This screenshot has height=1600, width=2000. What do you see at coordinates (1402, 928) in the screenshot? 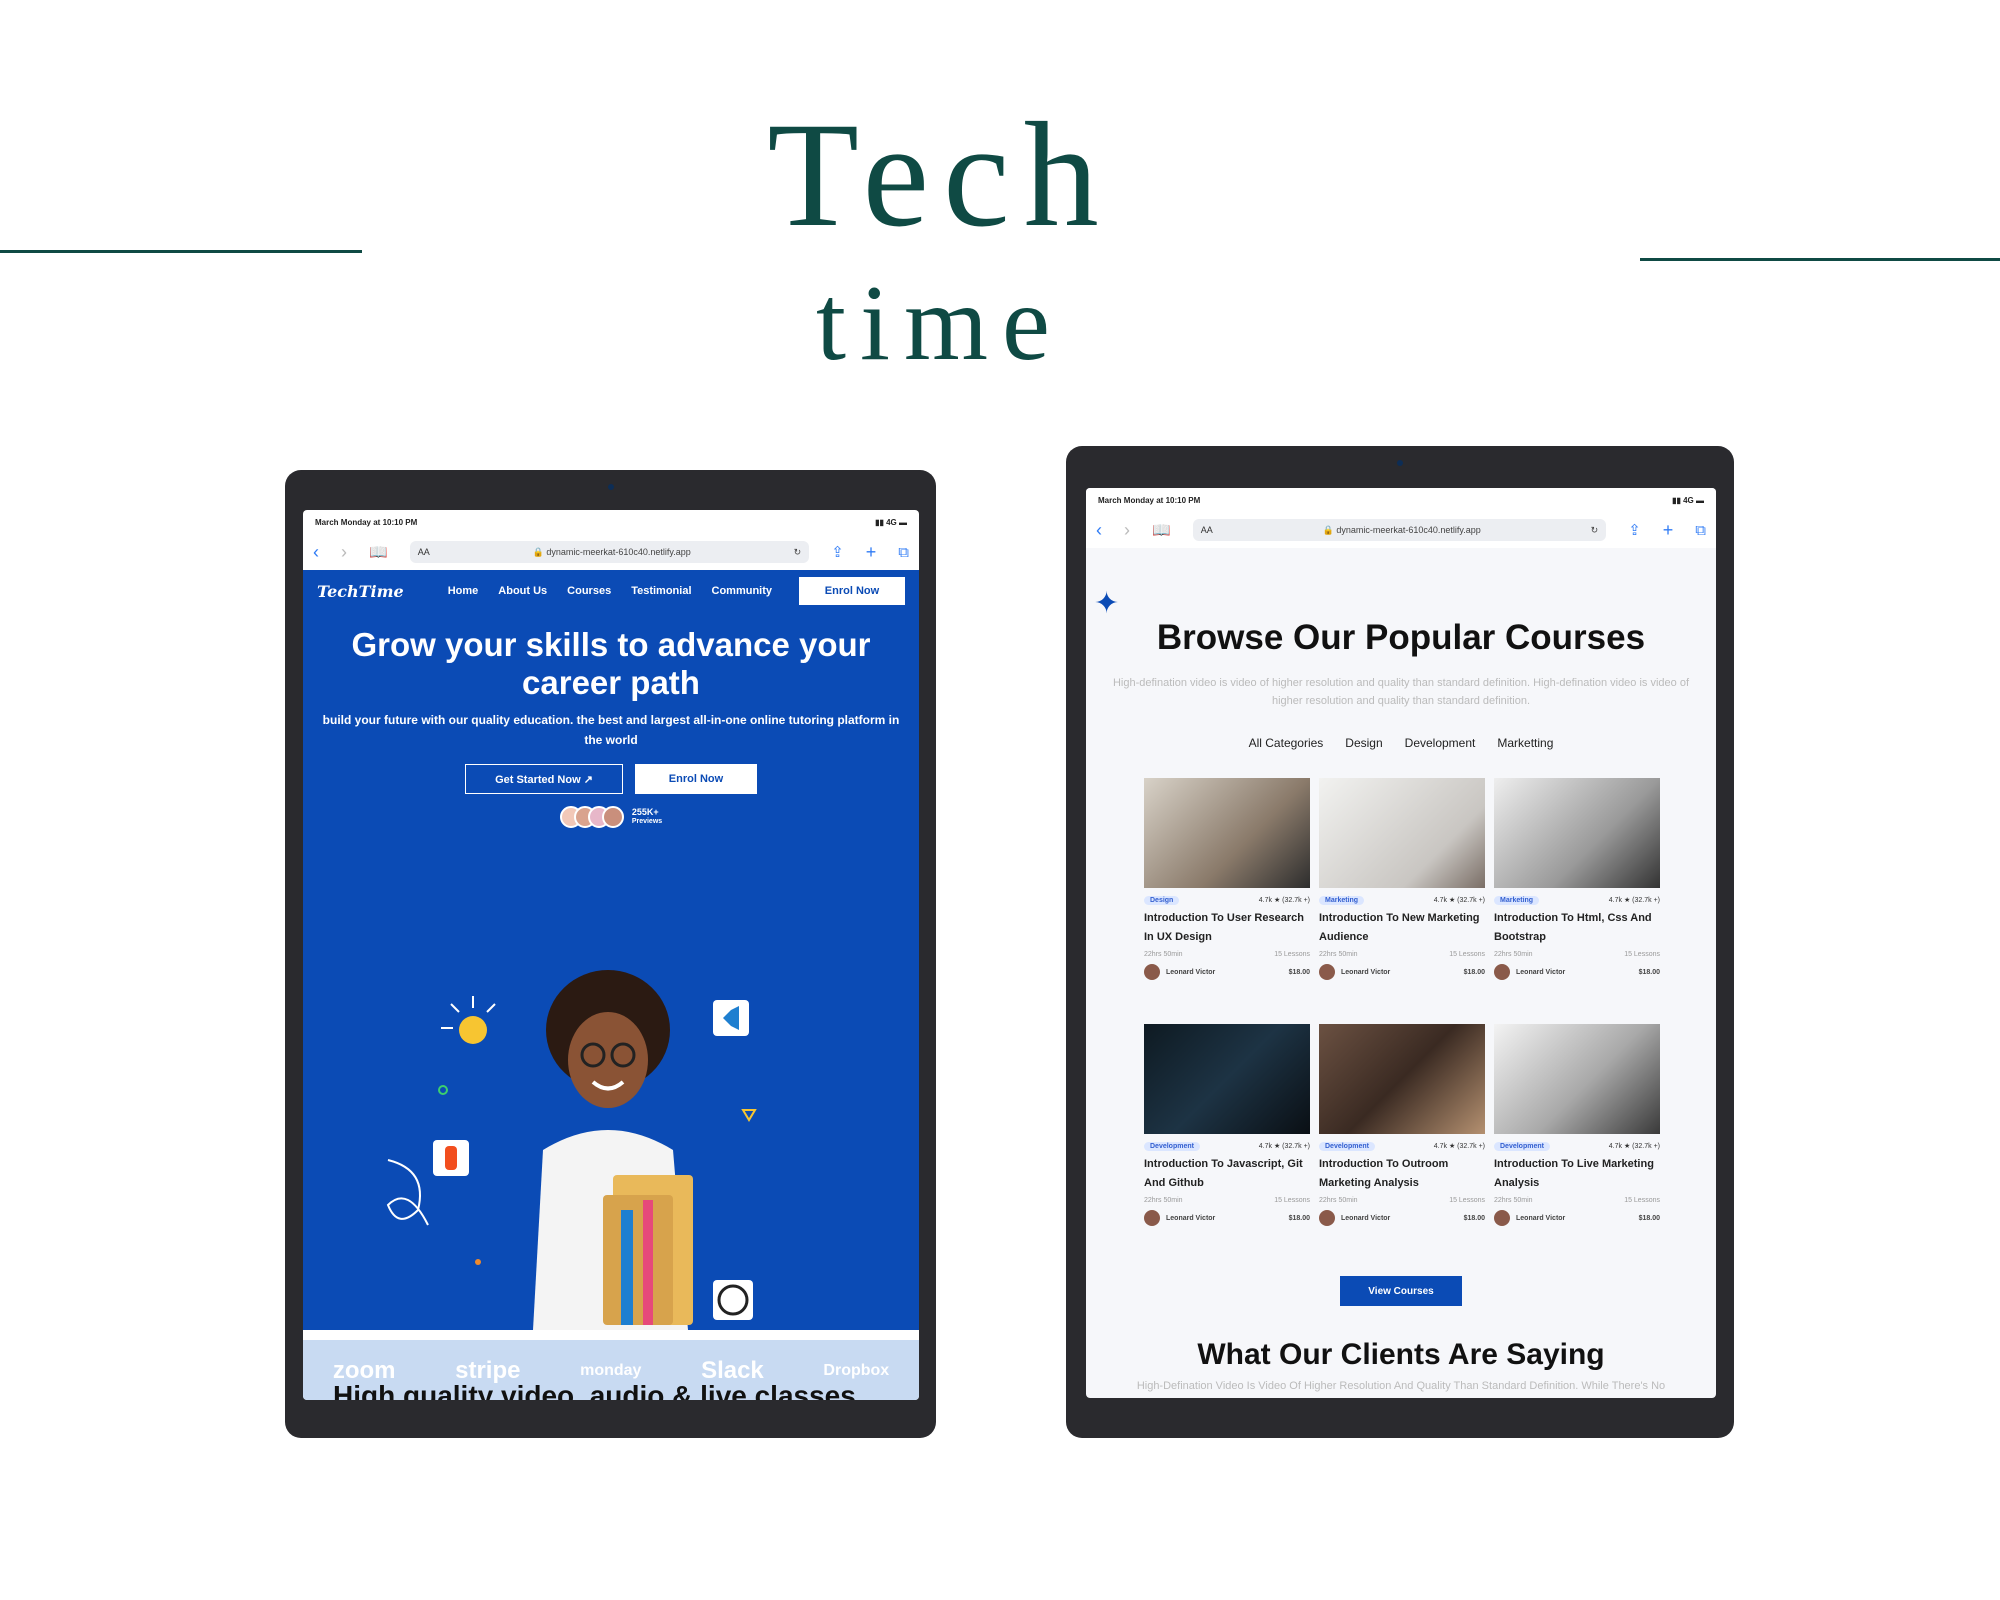
I see `course-title: Introduction To New Marketing Audience` at bounding box center [1402, 928].